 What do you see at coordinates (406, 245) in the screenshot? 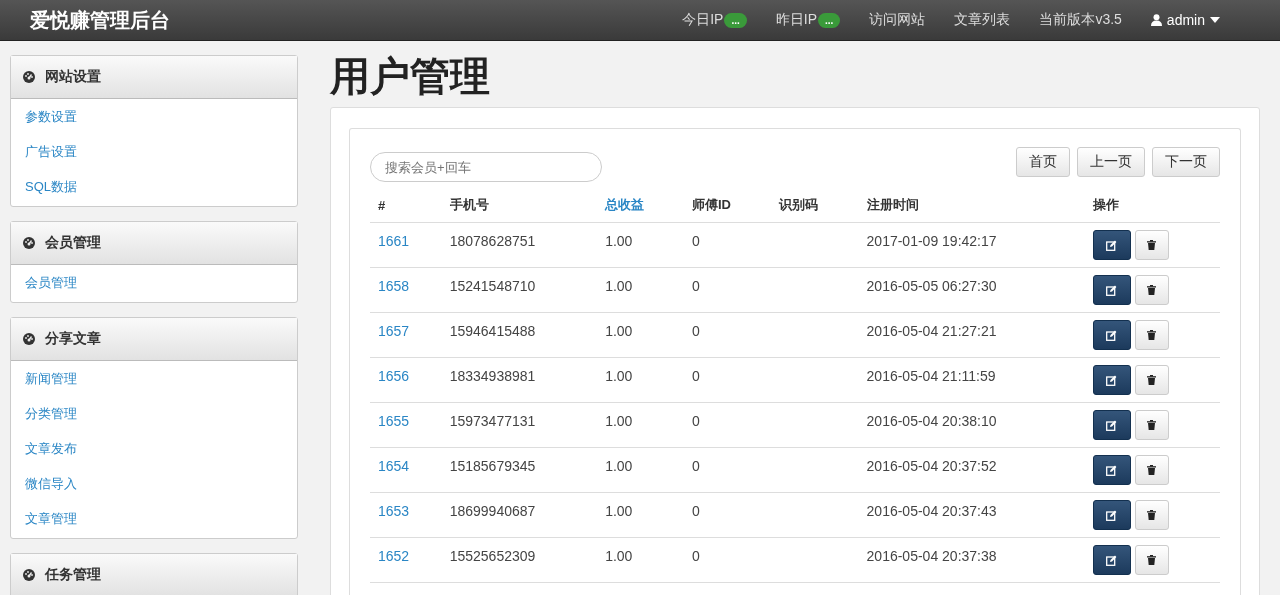
I see `id-link: 1661` at bounding box center [406, 245].